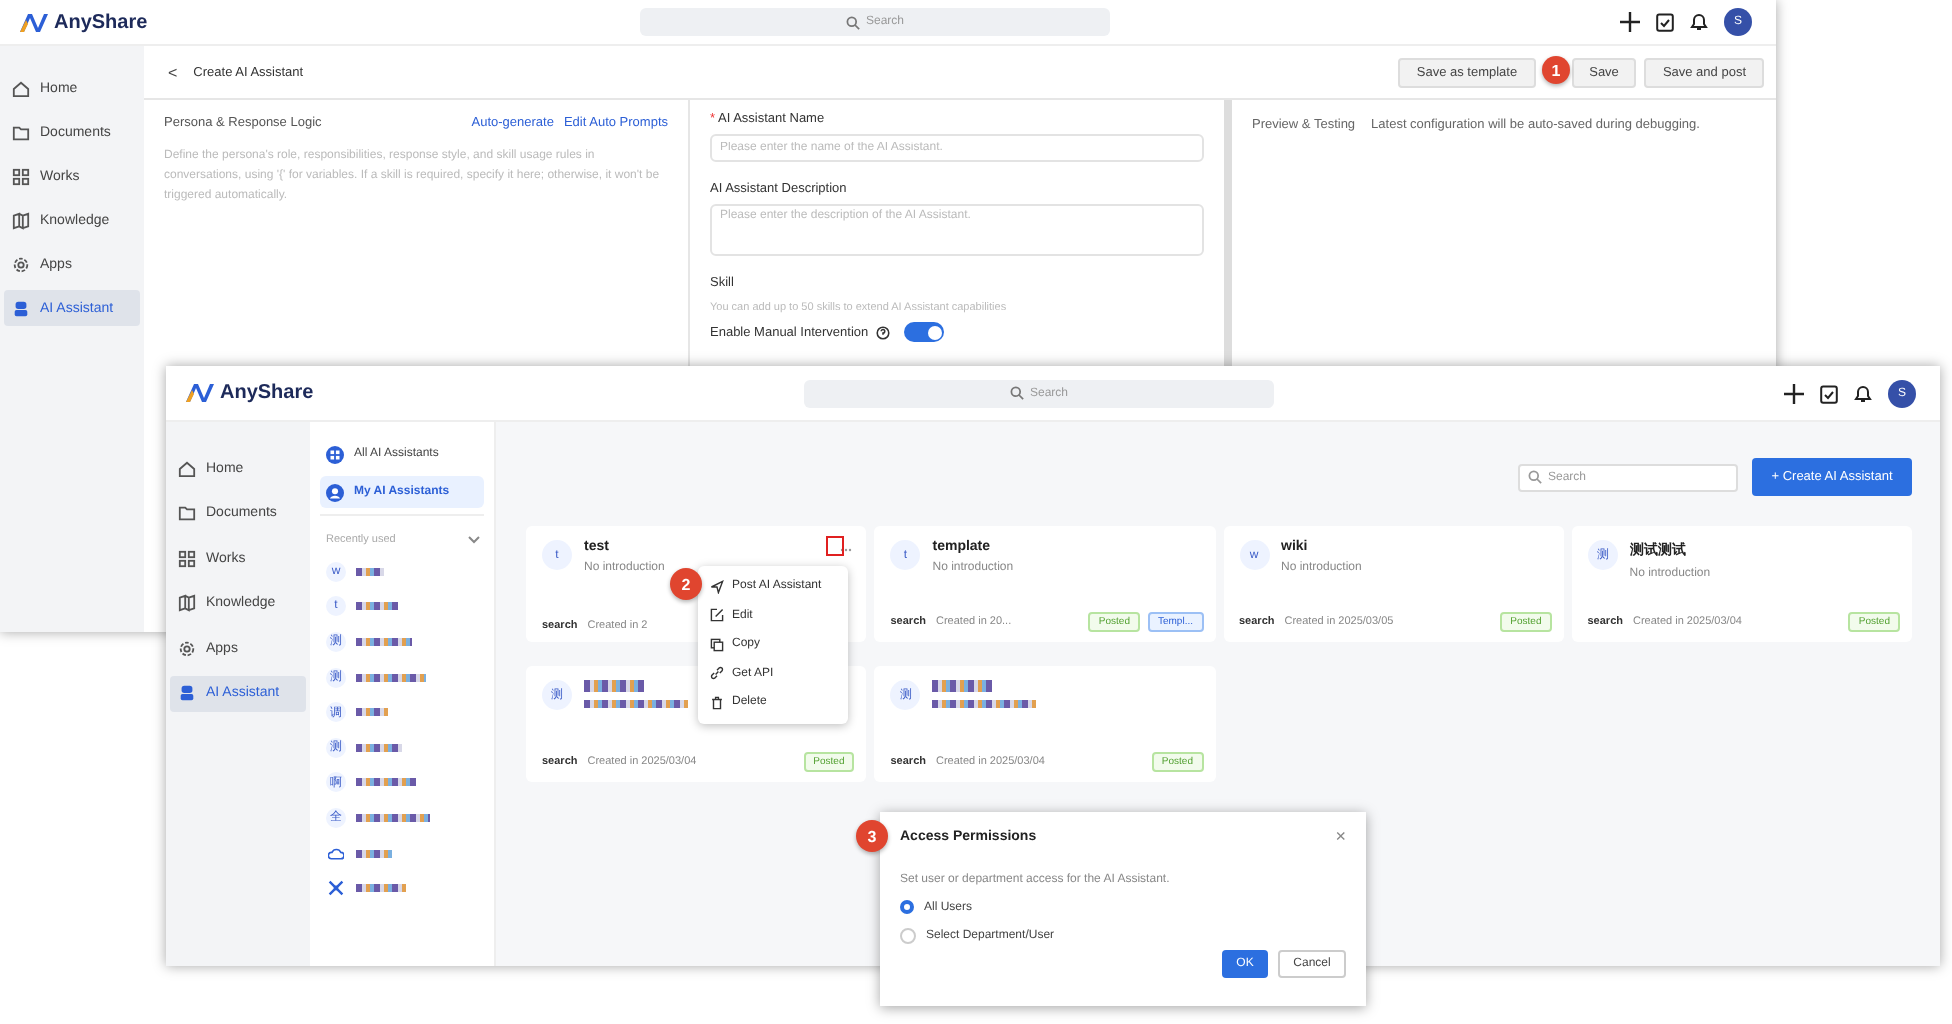 The image size is (1952, 1024). I want to click on link-icon, so click(717, 673).